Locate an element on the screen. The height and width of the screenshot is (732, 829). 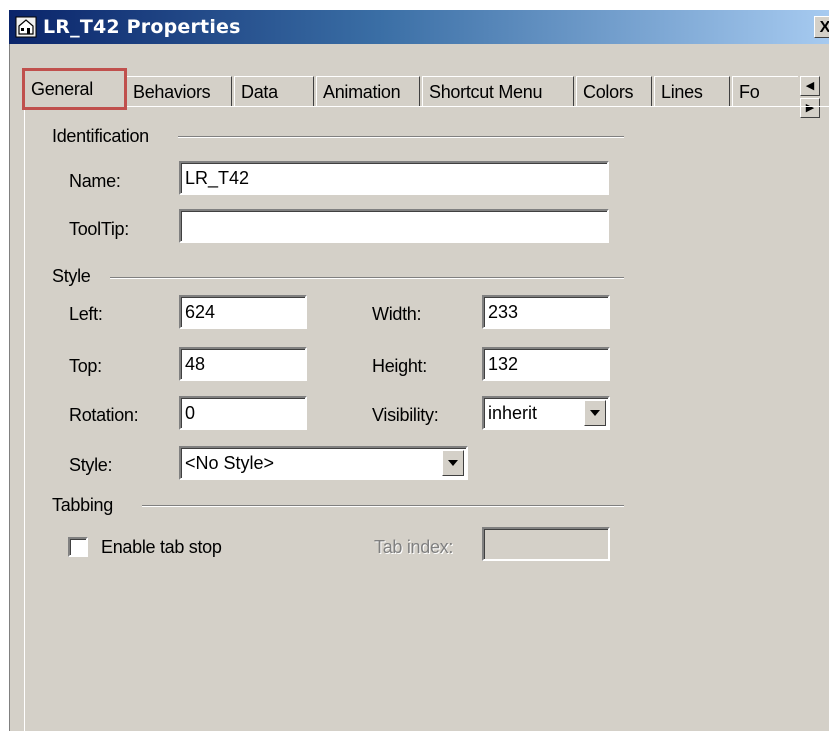
left-input: 624 is located at coordinates (243, 312).